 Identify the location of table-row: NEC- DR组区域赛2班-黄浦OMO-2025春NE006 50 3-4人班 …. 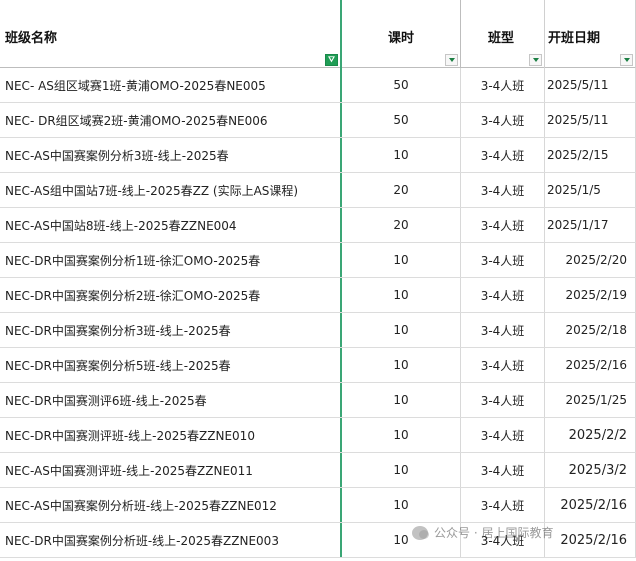
(318, 120).